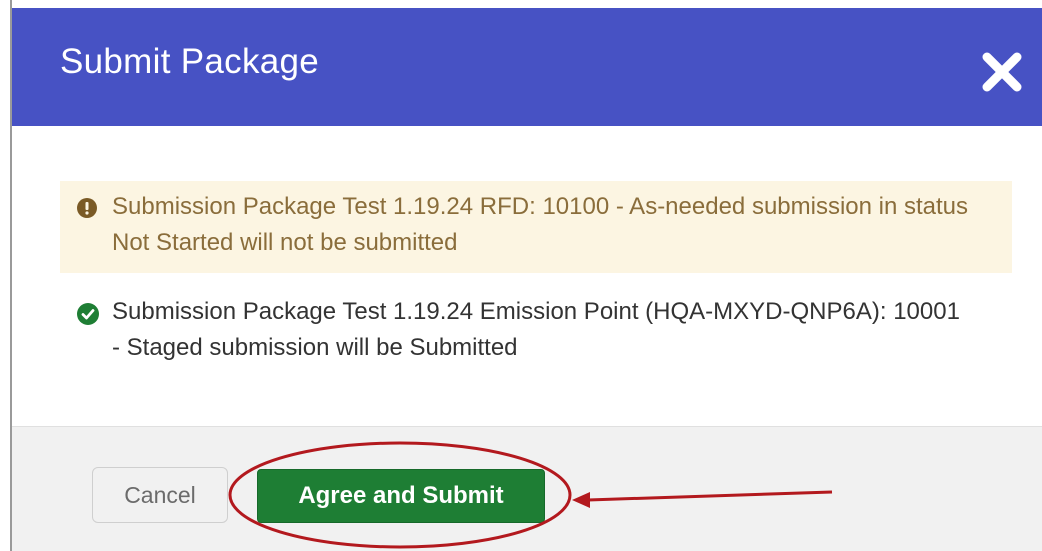  I want to click on cancel-button: Cancel, so click(160, 495).